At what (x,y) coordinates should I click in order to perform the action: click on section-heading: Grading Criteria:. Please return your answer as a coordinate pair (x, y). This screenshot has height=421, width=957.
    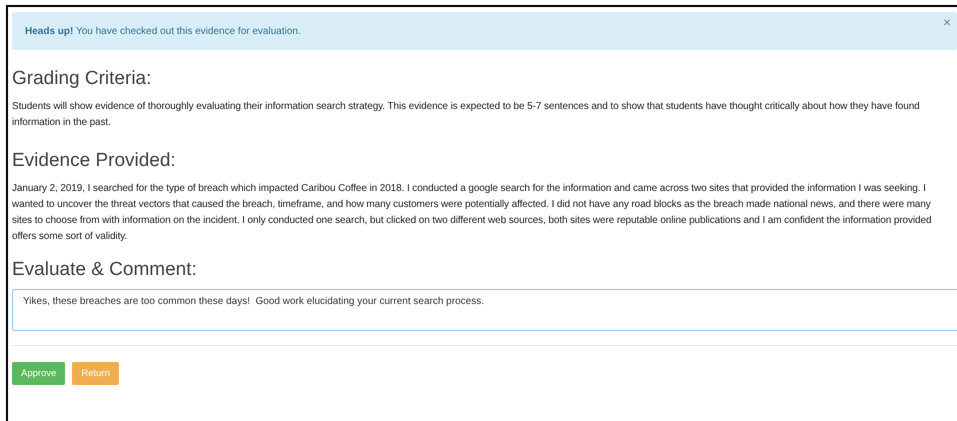
    Looking at the image, I should click on (82, 79).